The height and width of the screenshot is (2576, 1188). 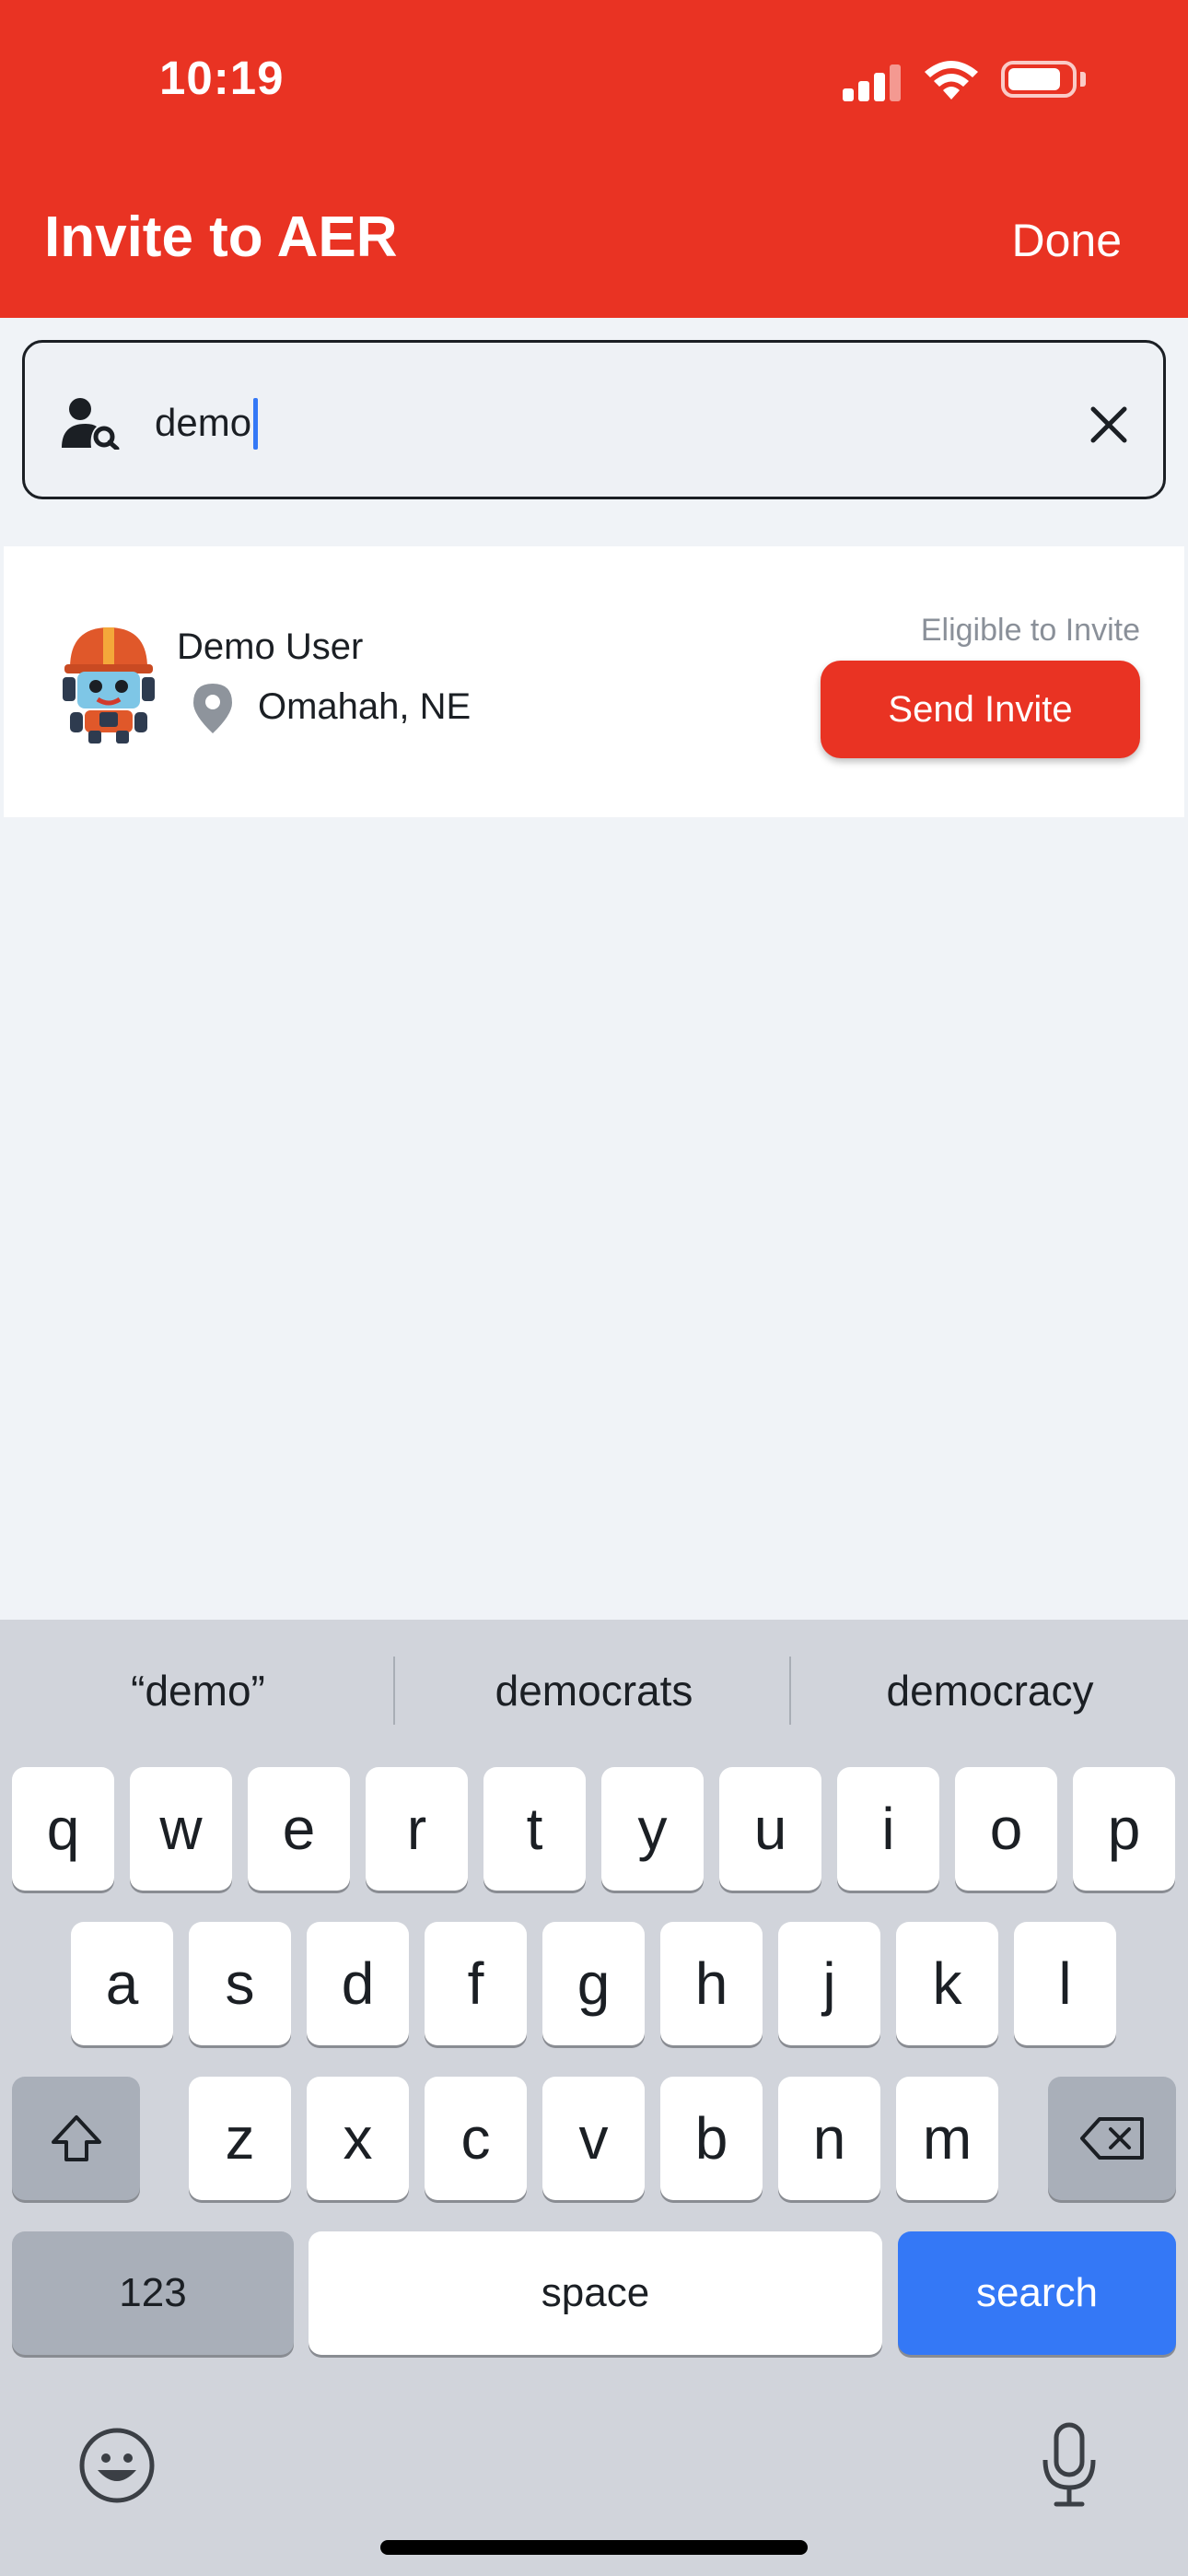 I want to click on search-key: search, so click(x=1037, y=2293).